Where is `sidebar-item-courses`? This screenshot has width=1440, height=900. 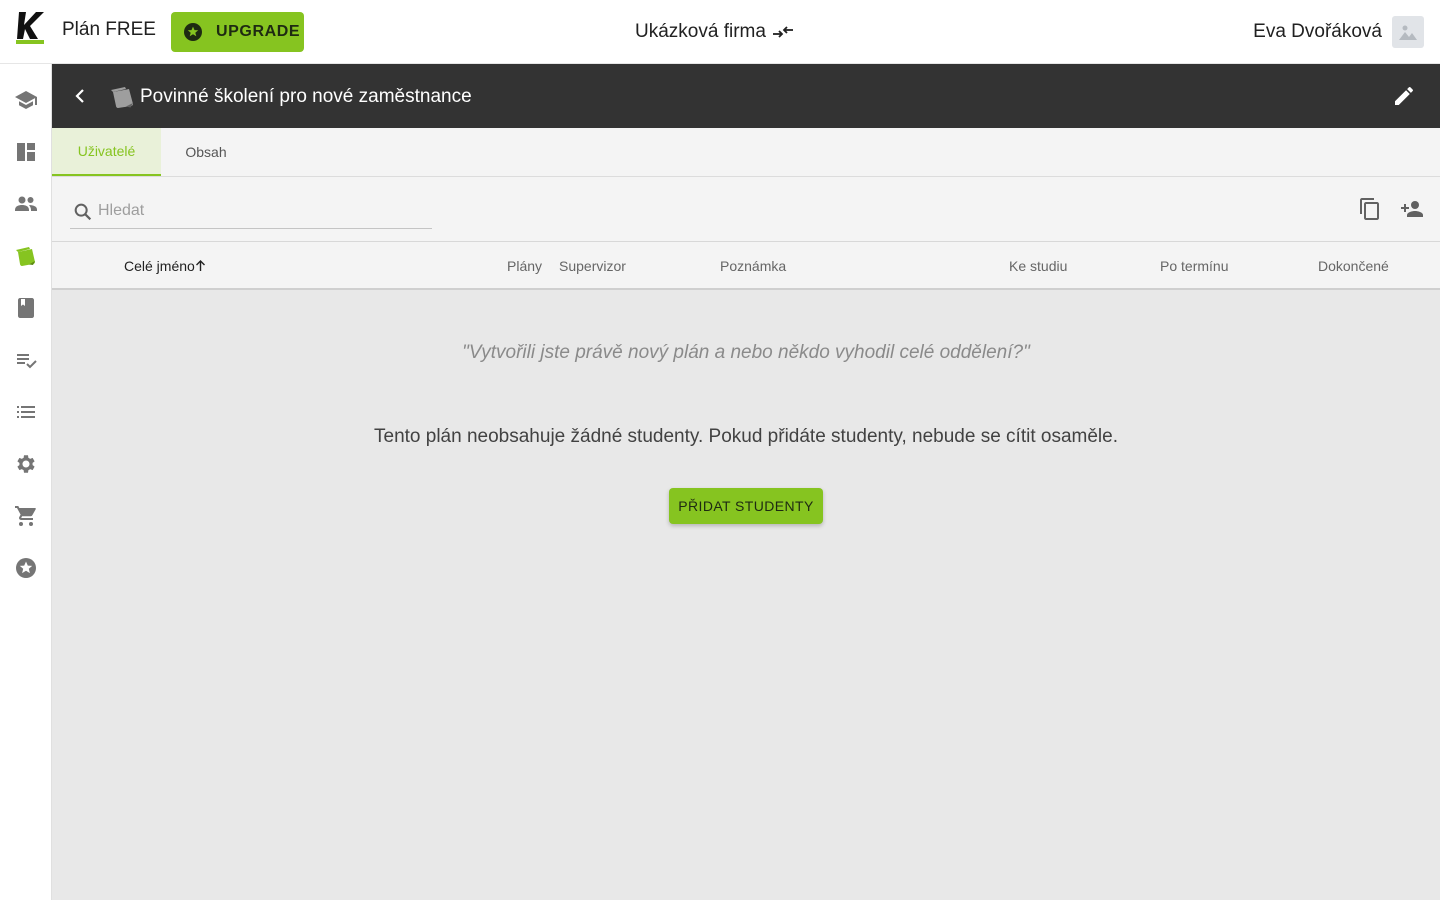 sidebar-item-courses is located at coordinates (26, 100).